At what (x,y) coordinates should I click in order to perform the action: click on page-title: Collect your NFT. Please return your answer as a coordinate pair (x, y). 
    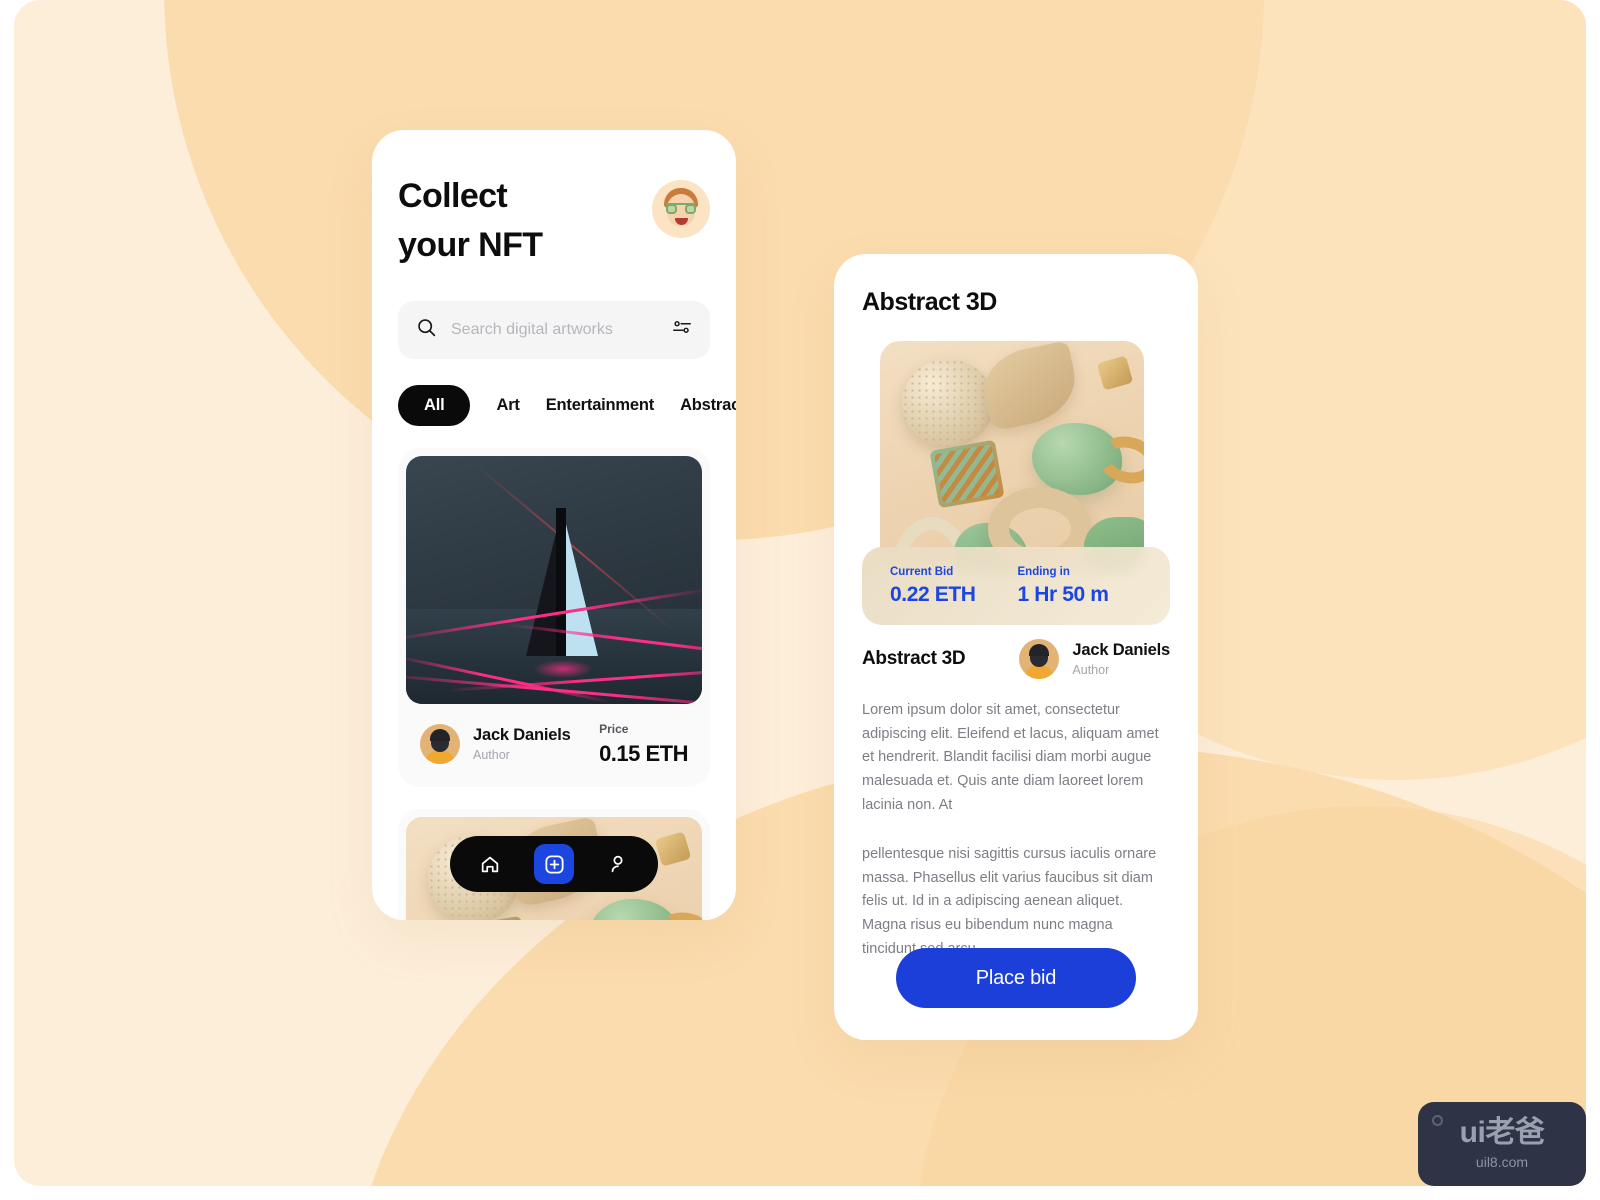
    Looking at the image, I should click on (470, 221).